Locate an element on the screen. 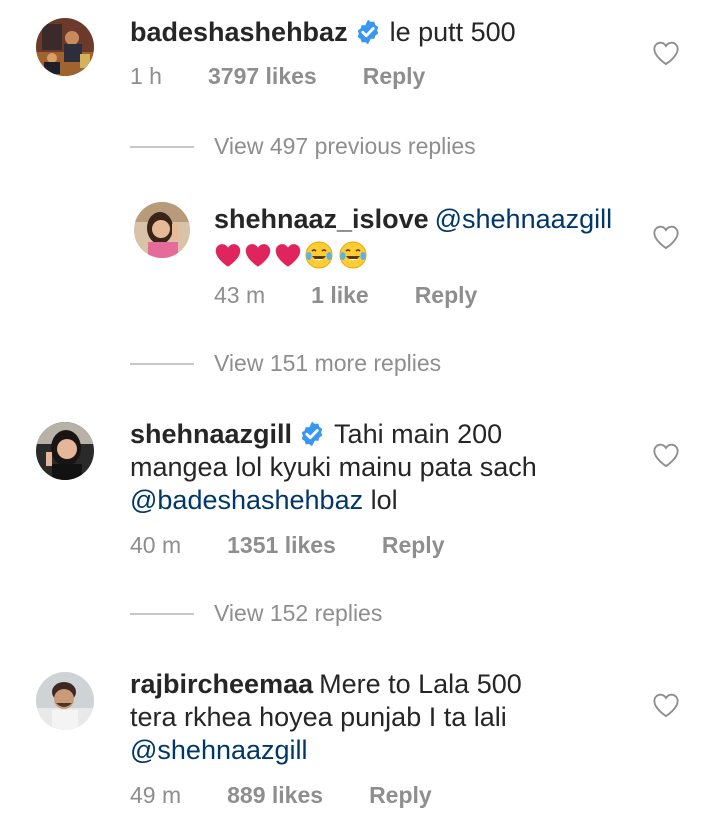  avatar-rajbircheemaa is located at coordinates (65, 701).